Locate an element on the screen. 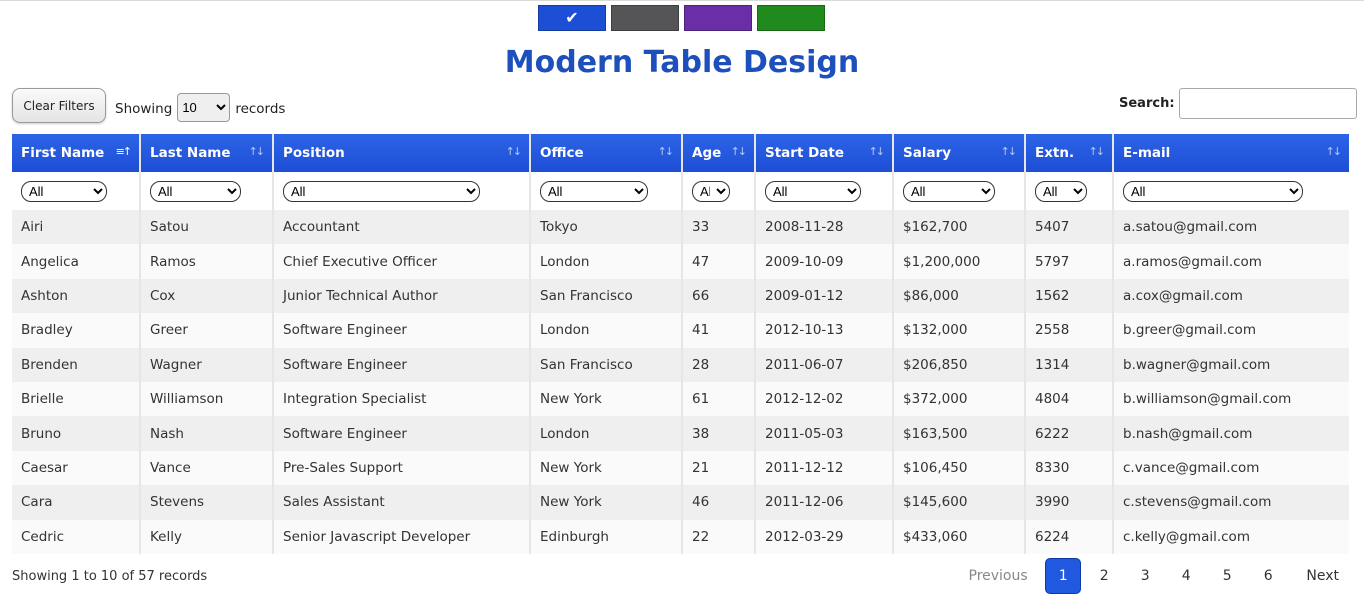 The width and height of the screenshot is (1364, 608). table-cell: Ramos is located at coordinates (207, 261).